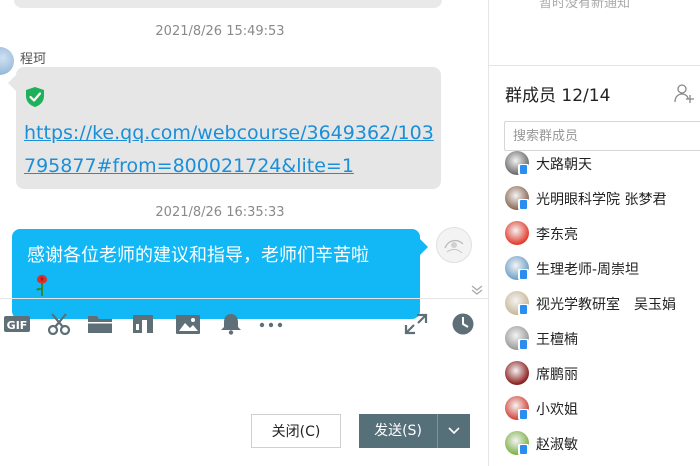  I want to click on svg-text: GIF, so click(17, 325).